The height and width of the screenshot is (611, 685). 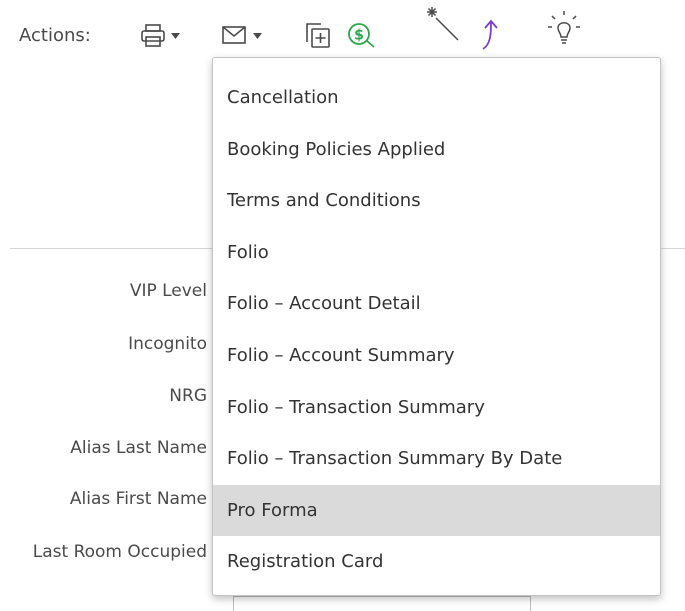 I want to click on printer-dropdown-icon, so click(x=162, y=35).